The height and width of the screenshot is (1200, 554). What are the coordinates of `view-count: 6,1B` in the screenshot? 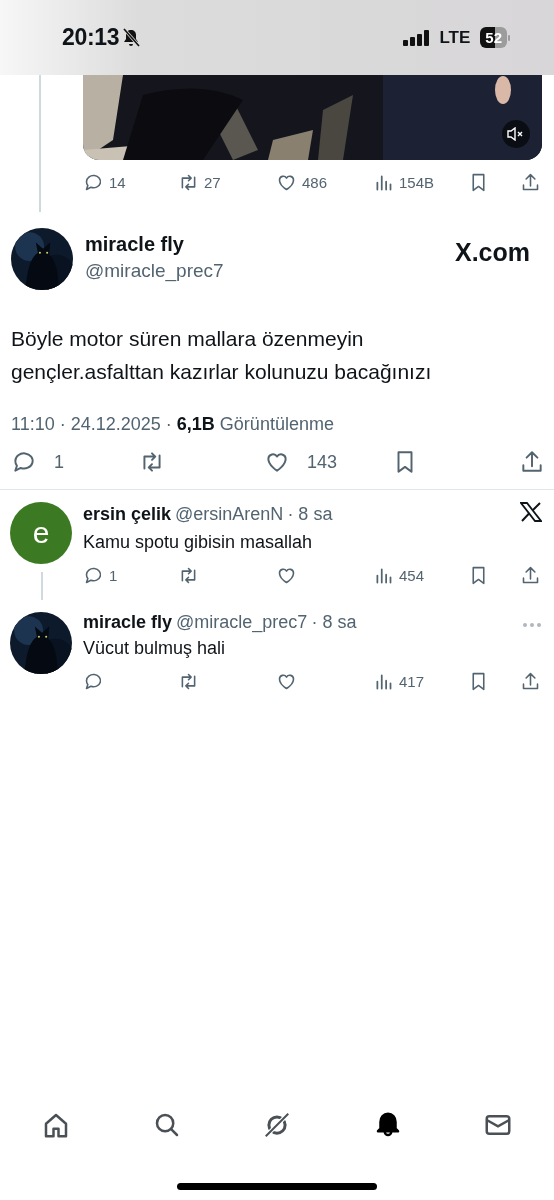 It's located at (195, 424).